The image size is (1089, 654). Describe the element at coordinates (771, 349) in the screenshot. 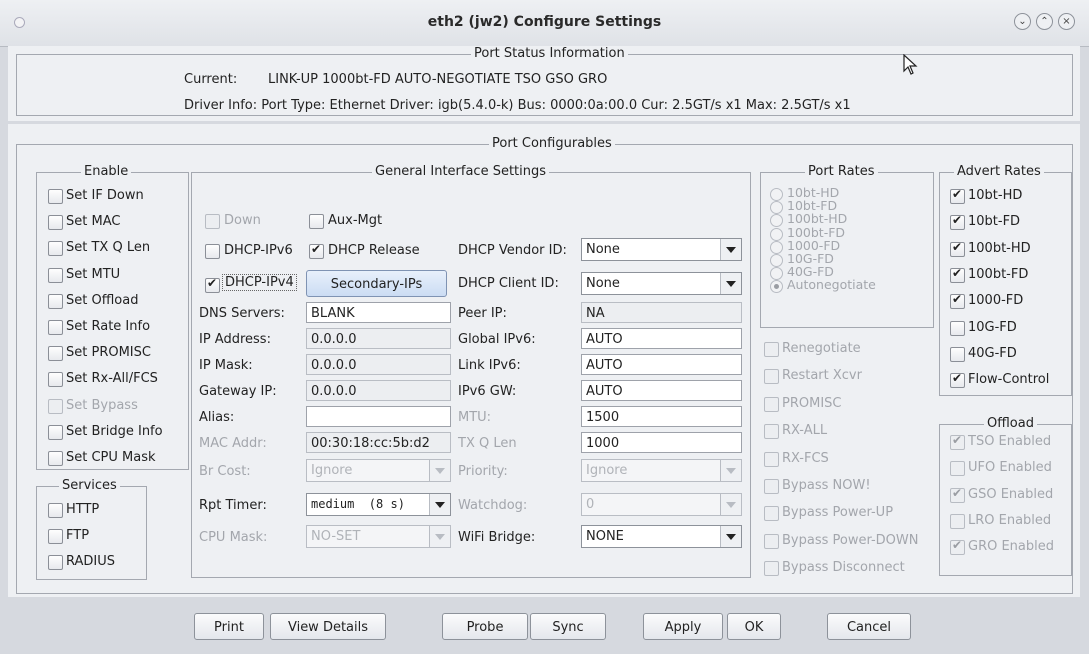

I see `renegotiate-checkbox` at that location.